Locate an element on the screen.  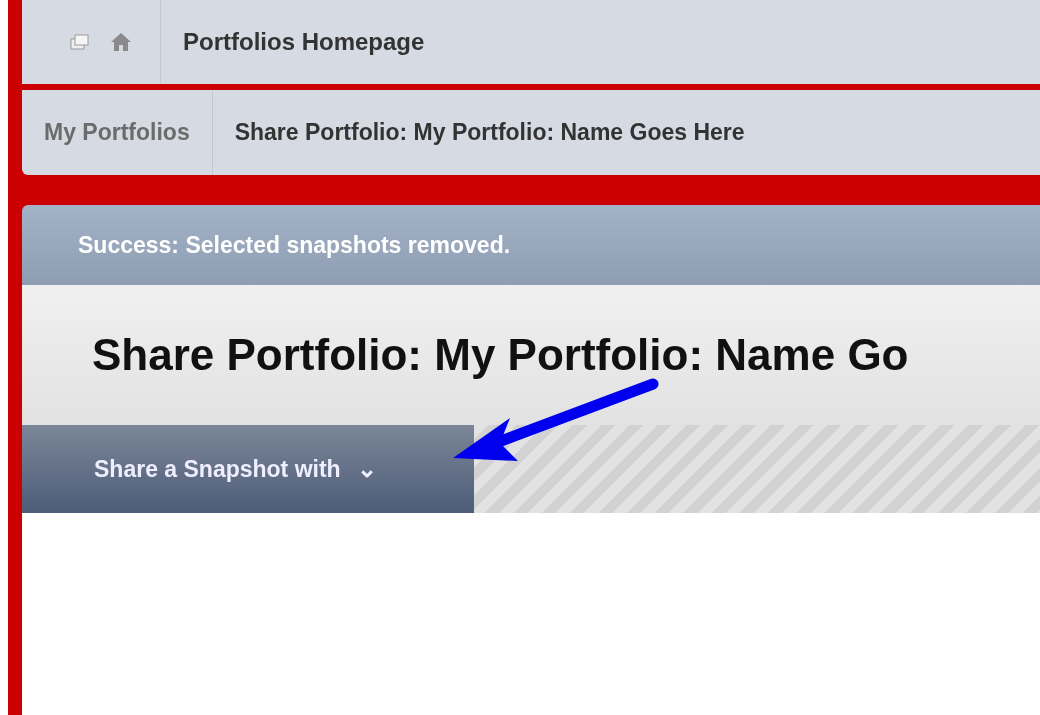
success-message: Success: Selected snapshots removed. is located at coordinates (294, 245).